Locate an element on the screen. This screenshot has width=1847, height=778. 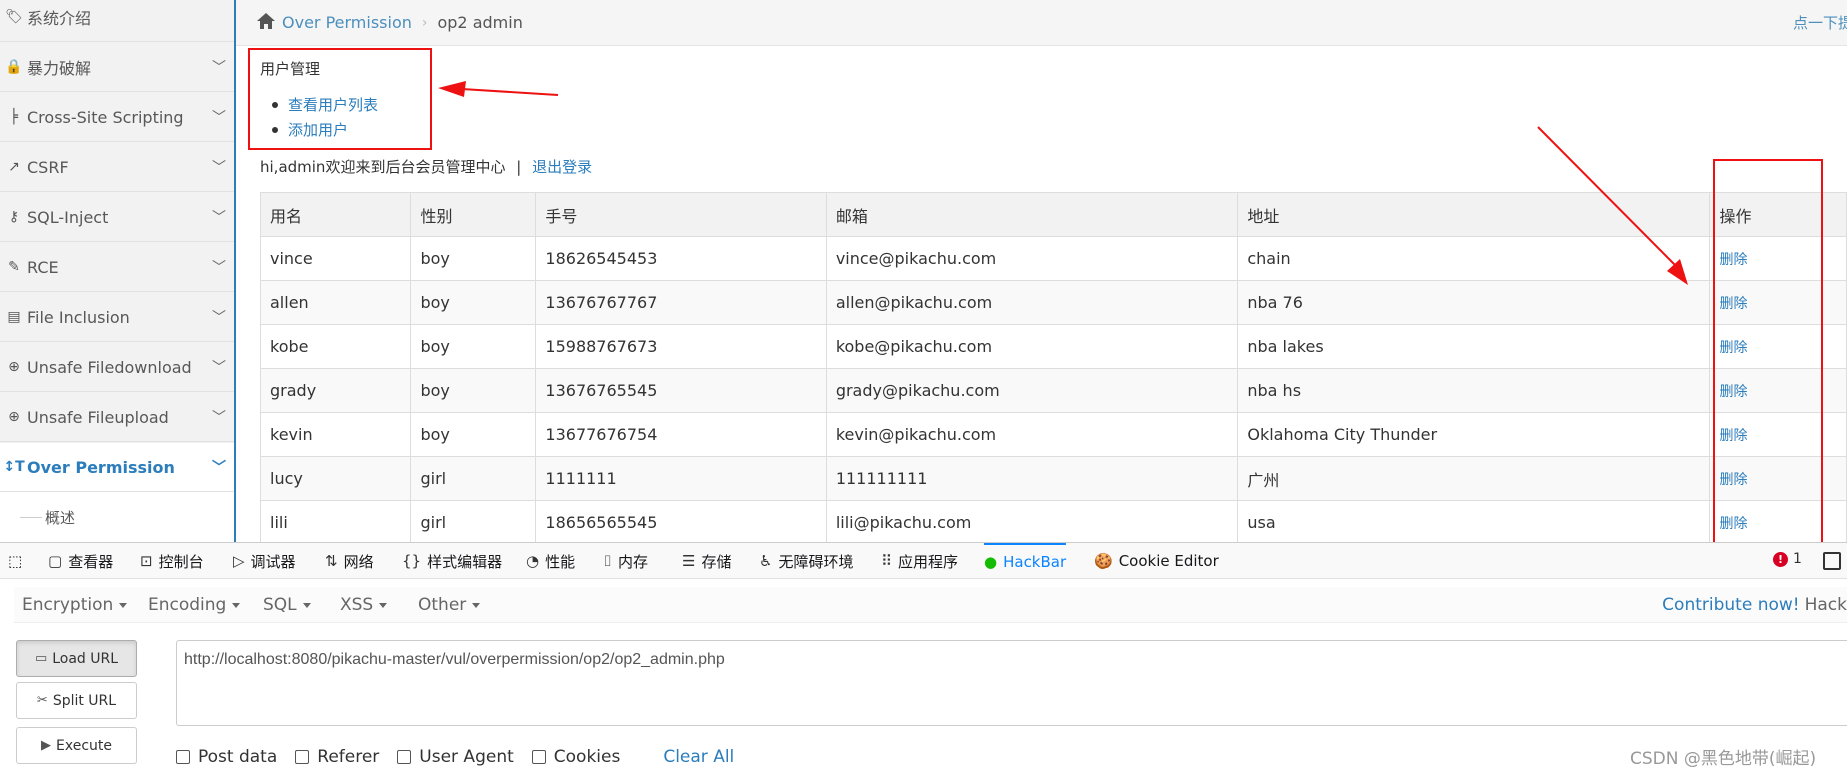
cell-email: 111111111 is located at coordinates (1032, 478).